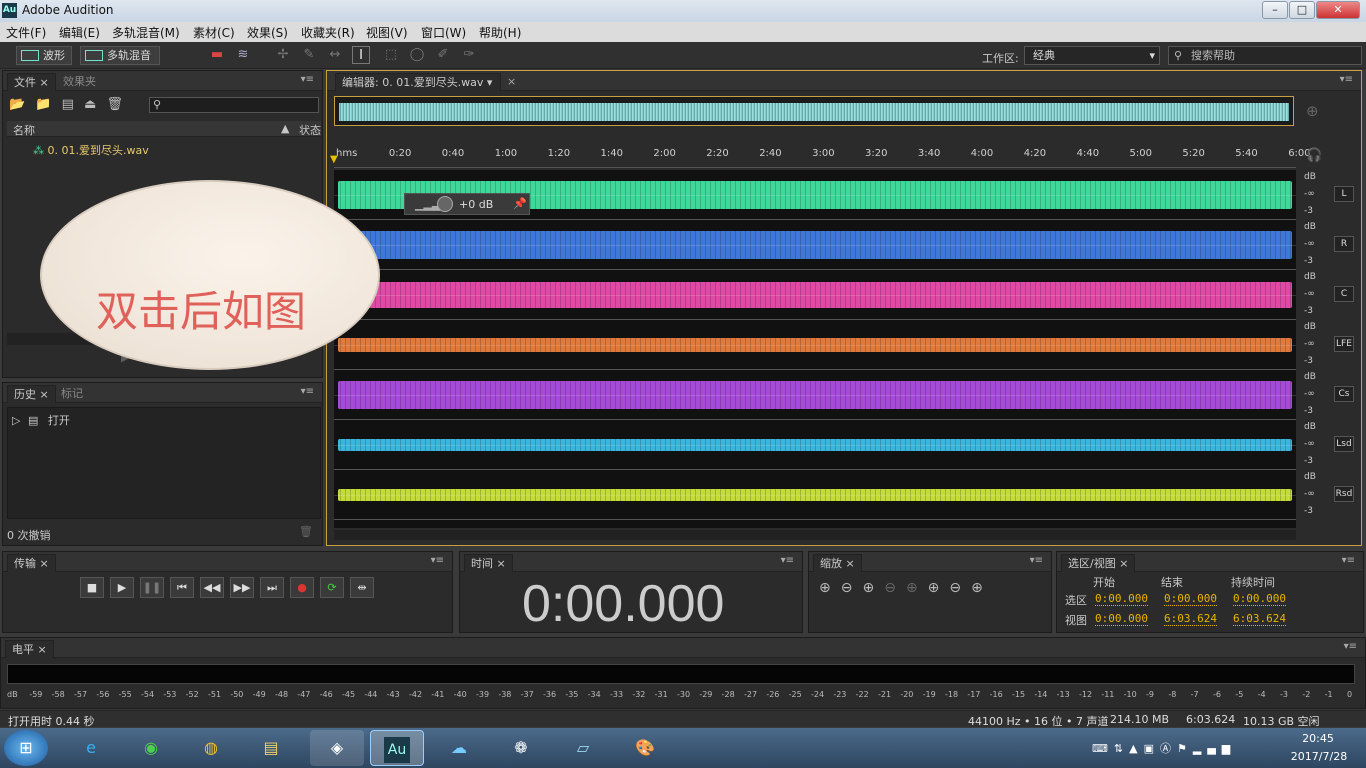 The height and width of the screenshot is (768, 1366). What do you see at coordinates (31, 394) in the screenshot?
I see `tab-history: 历史 ×` at bounding box center [31, 394].